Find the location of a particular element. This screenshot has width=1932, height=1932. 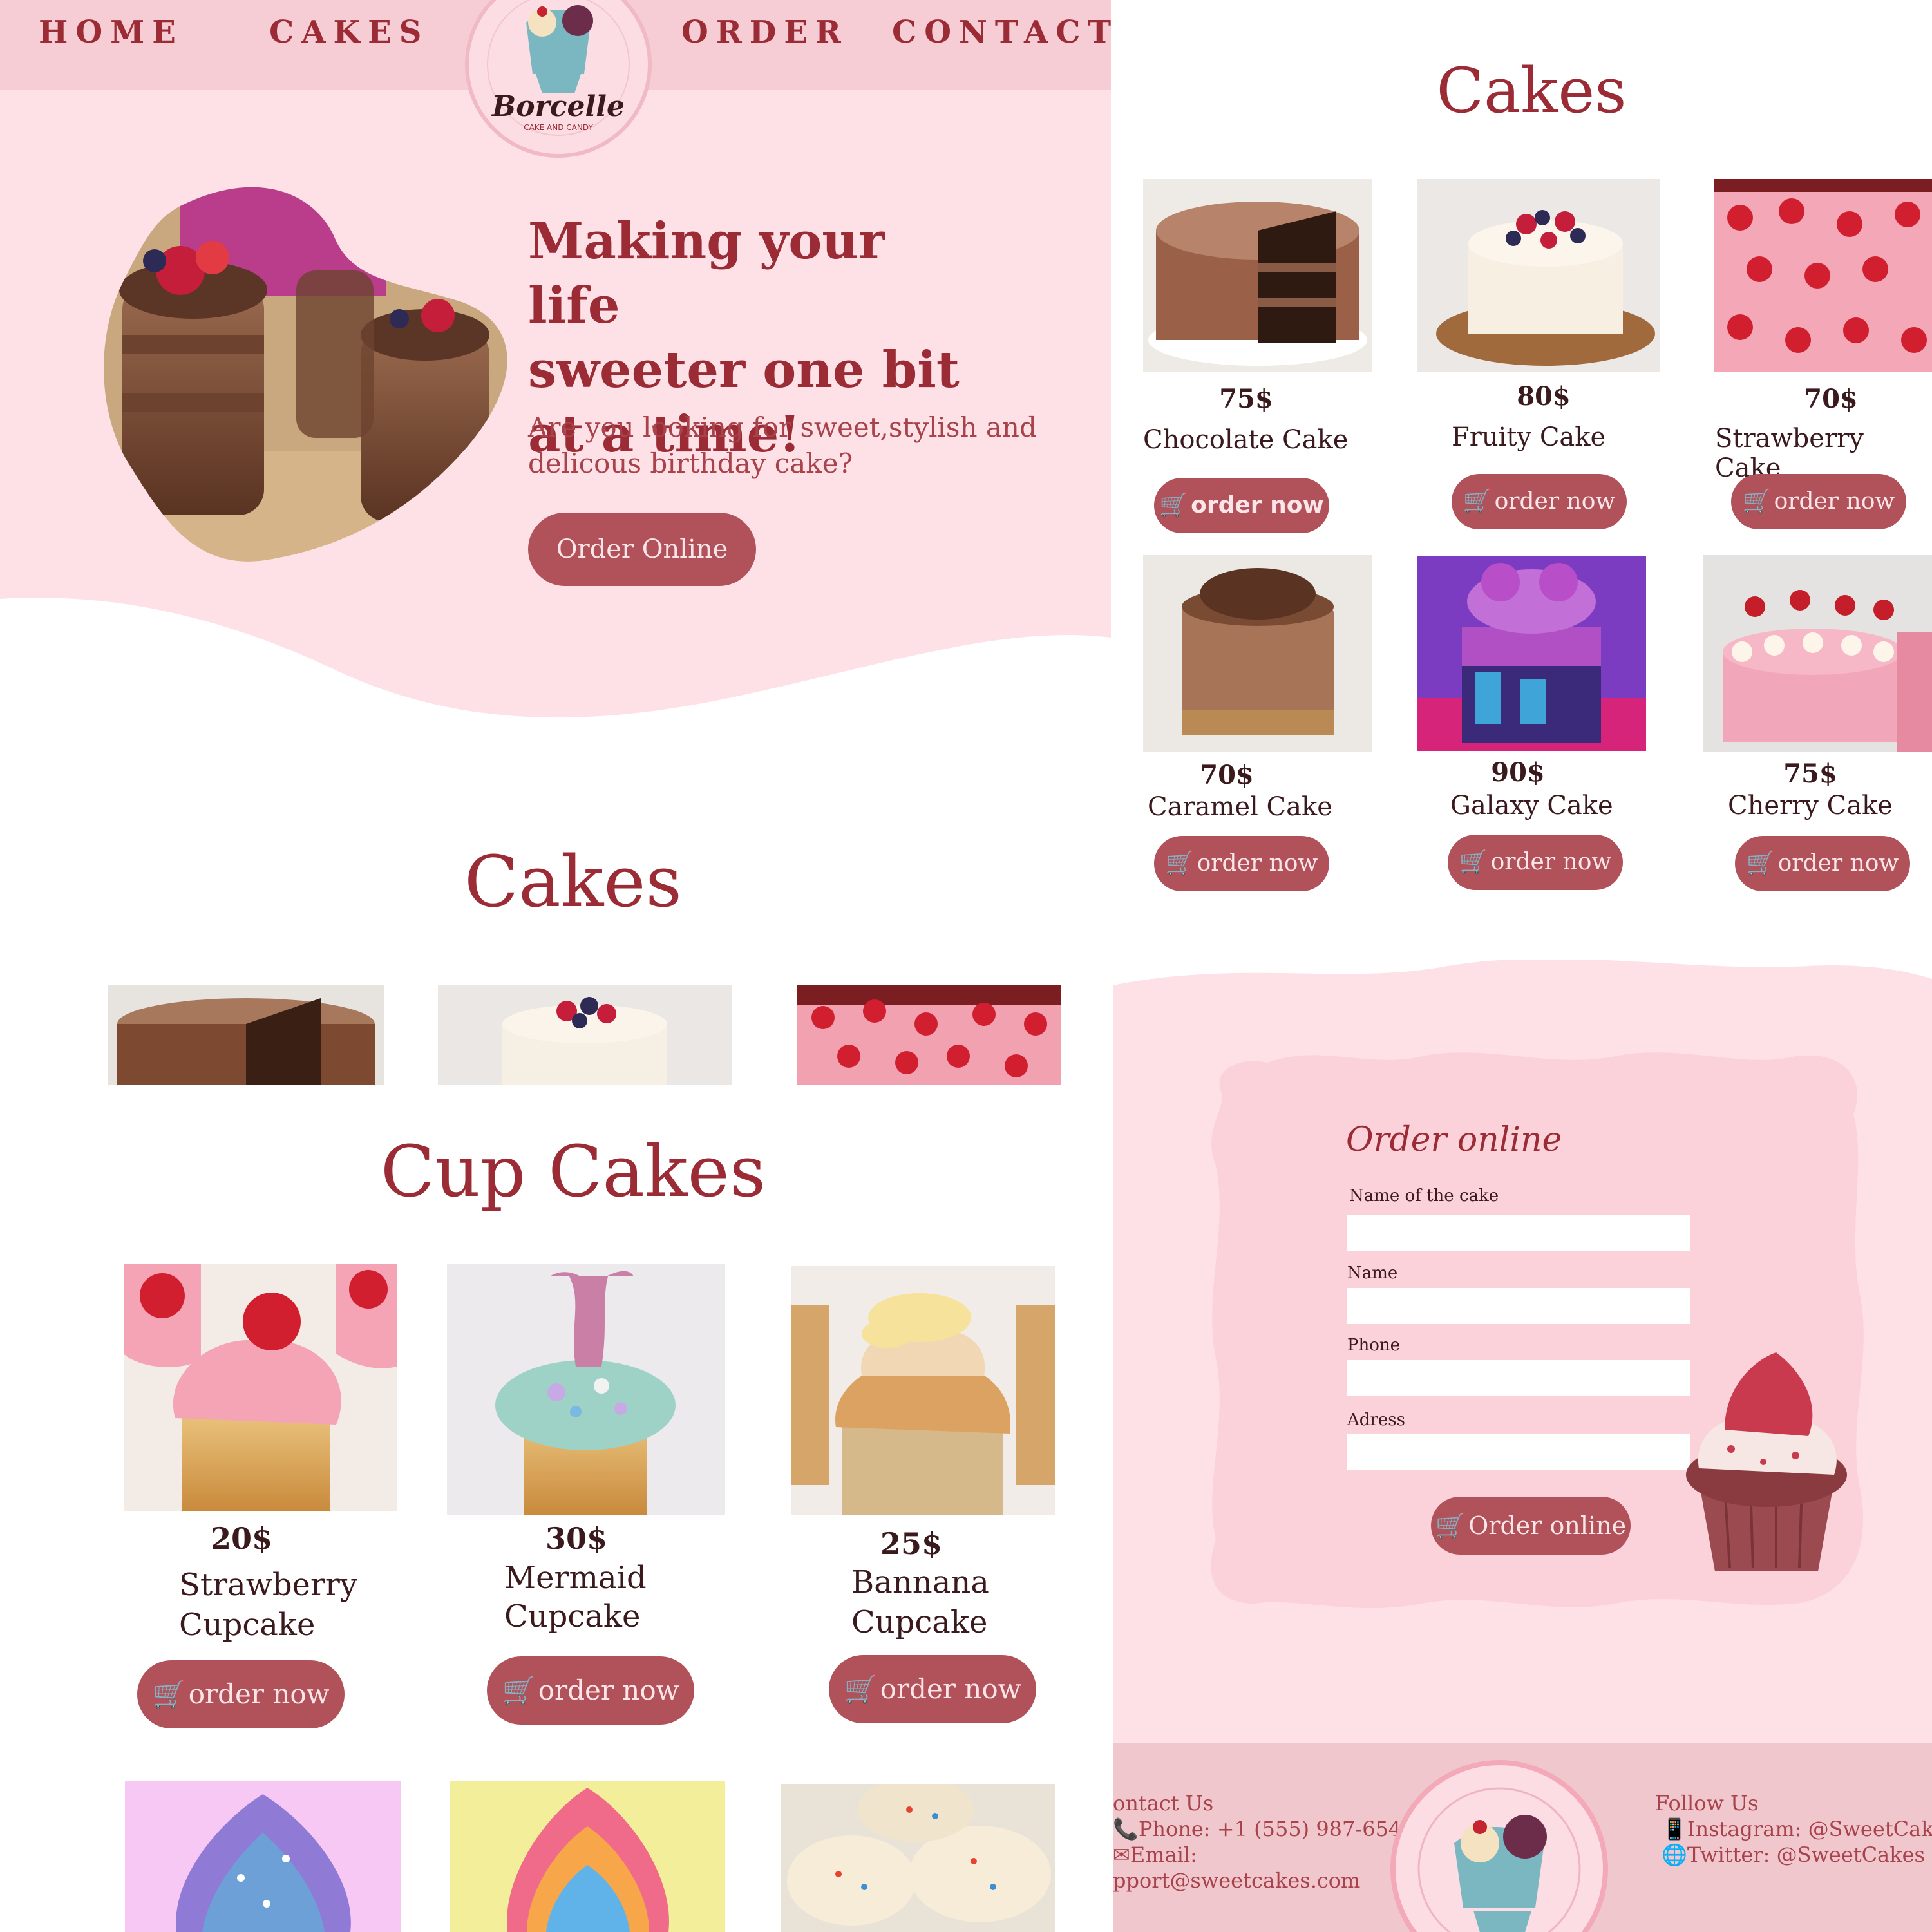

mermaid-cupcake-order-button: 🛒order now is located at coordinates (590, 1690).